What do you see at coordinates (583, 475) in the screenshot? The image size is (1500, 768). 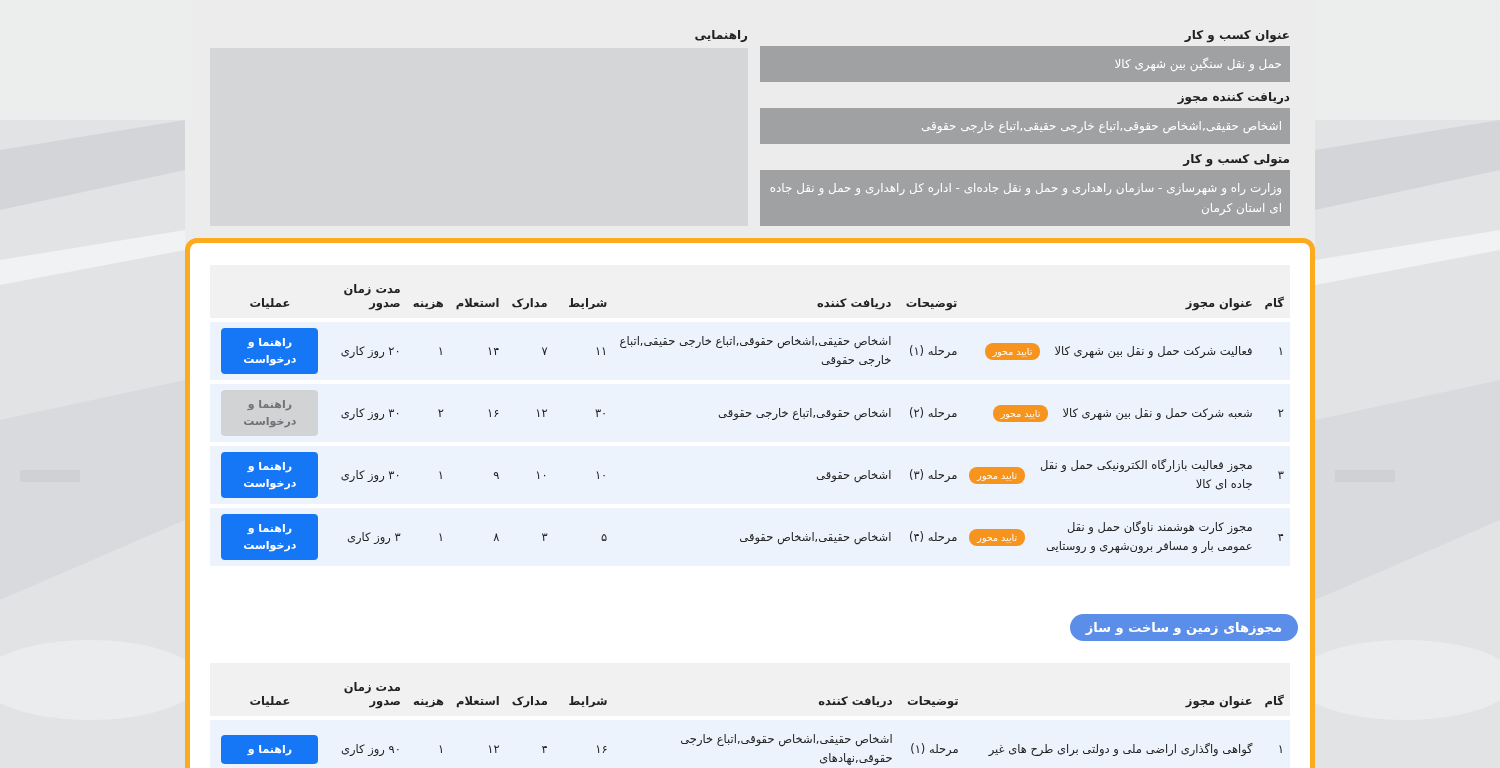 I see `conditions-cell: ۱۰` at bounding box center [583, 475].